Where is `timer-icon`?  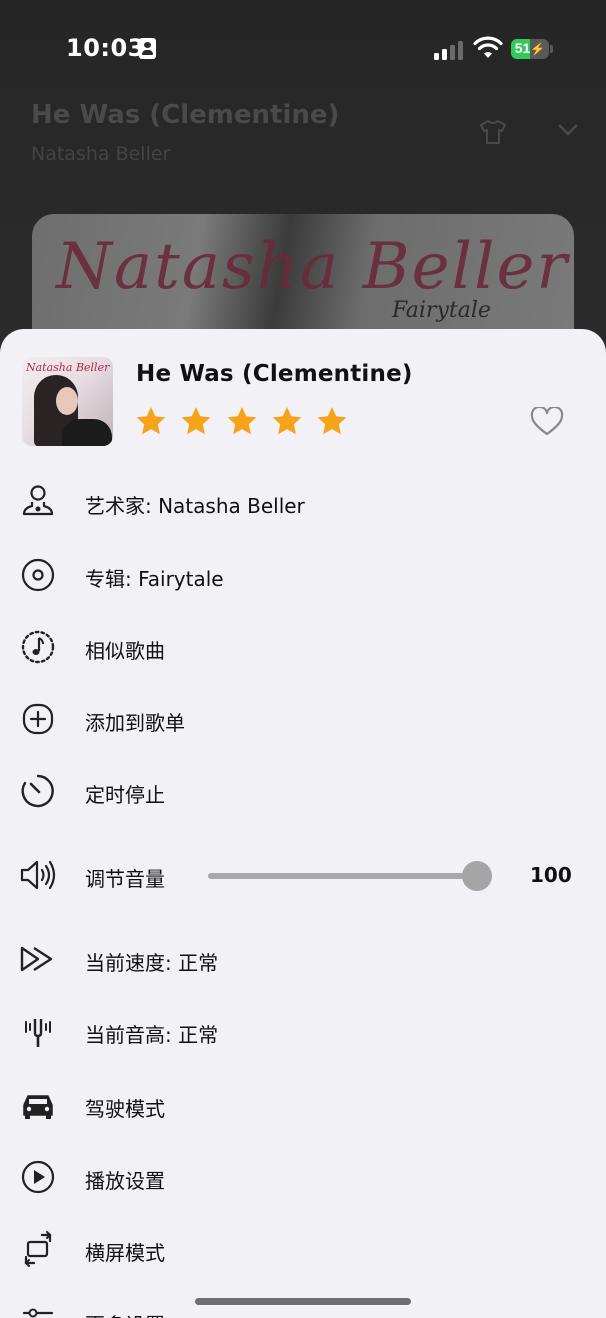
timer-icon is located at coordinates (37, 791).